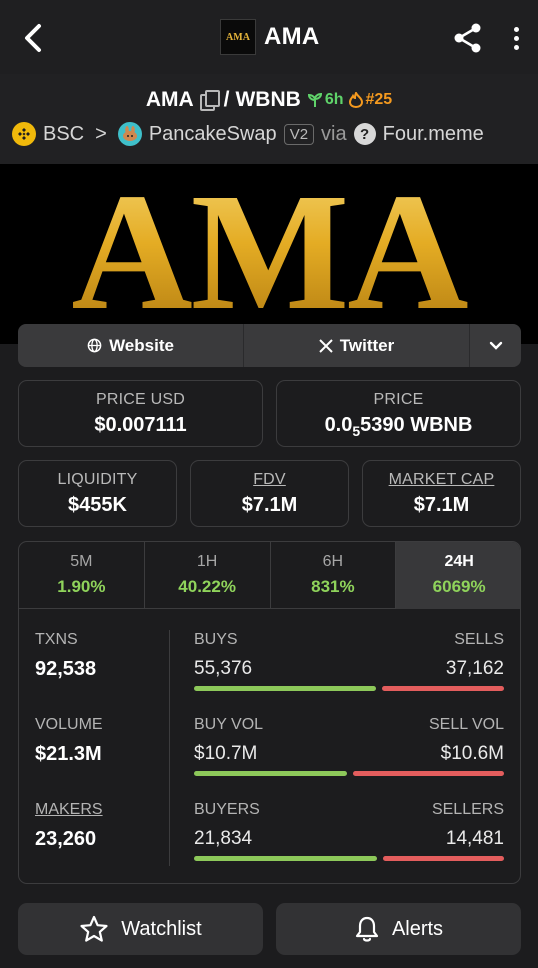  I want to click on buy-vol-bar, so click(270, 773).